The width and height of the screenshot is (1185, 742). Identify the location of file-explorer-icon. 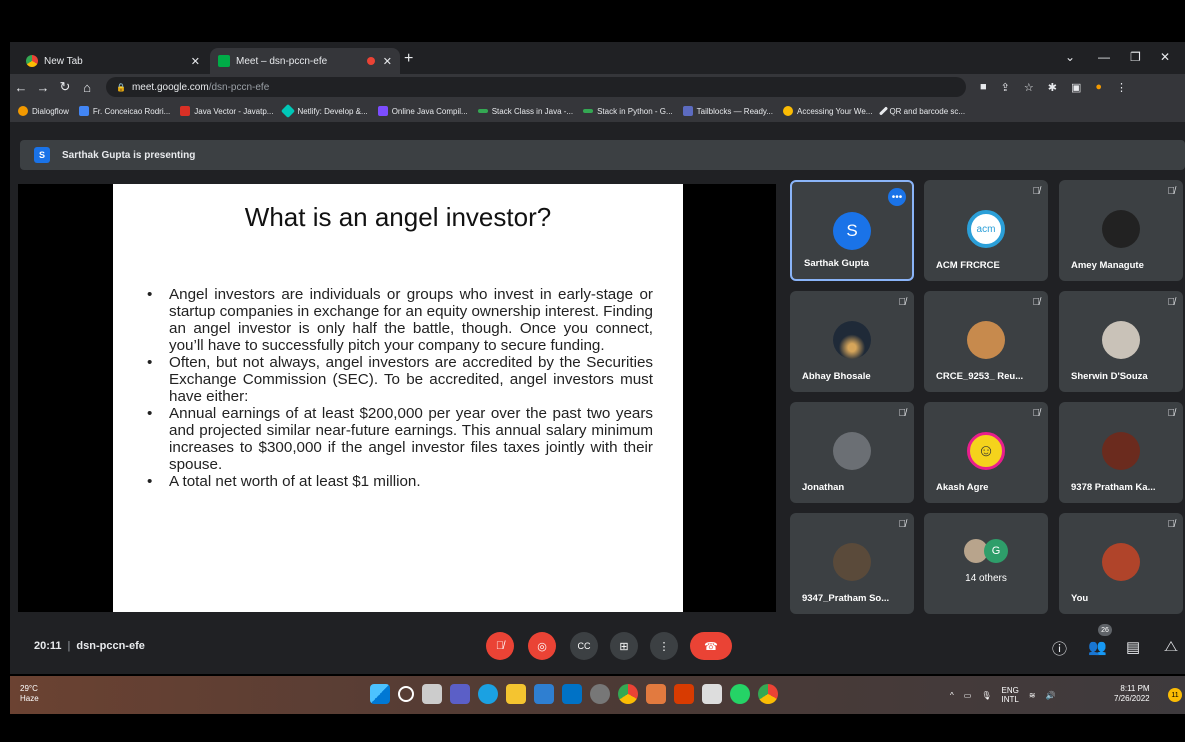
(516, 694).